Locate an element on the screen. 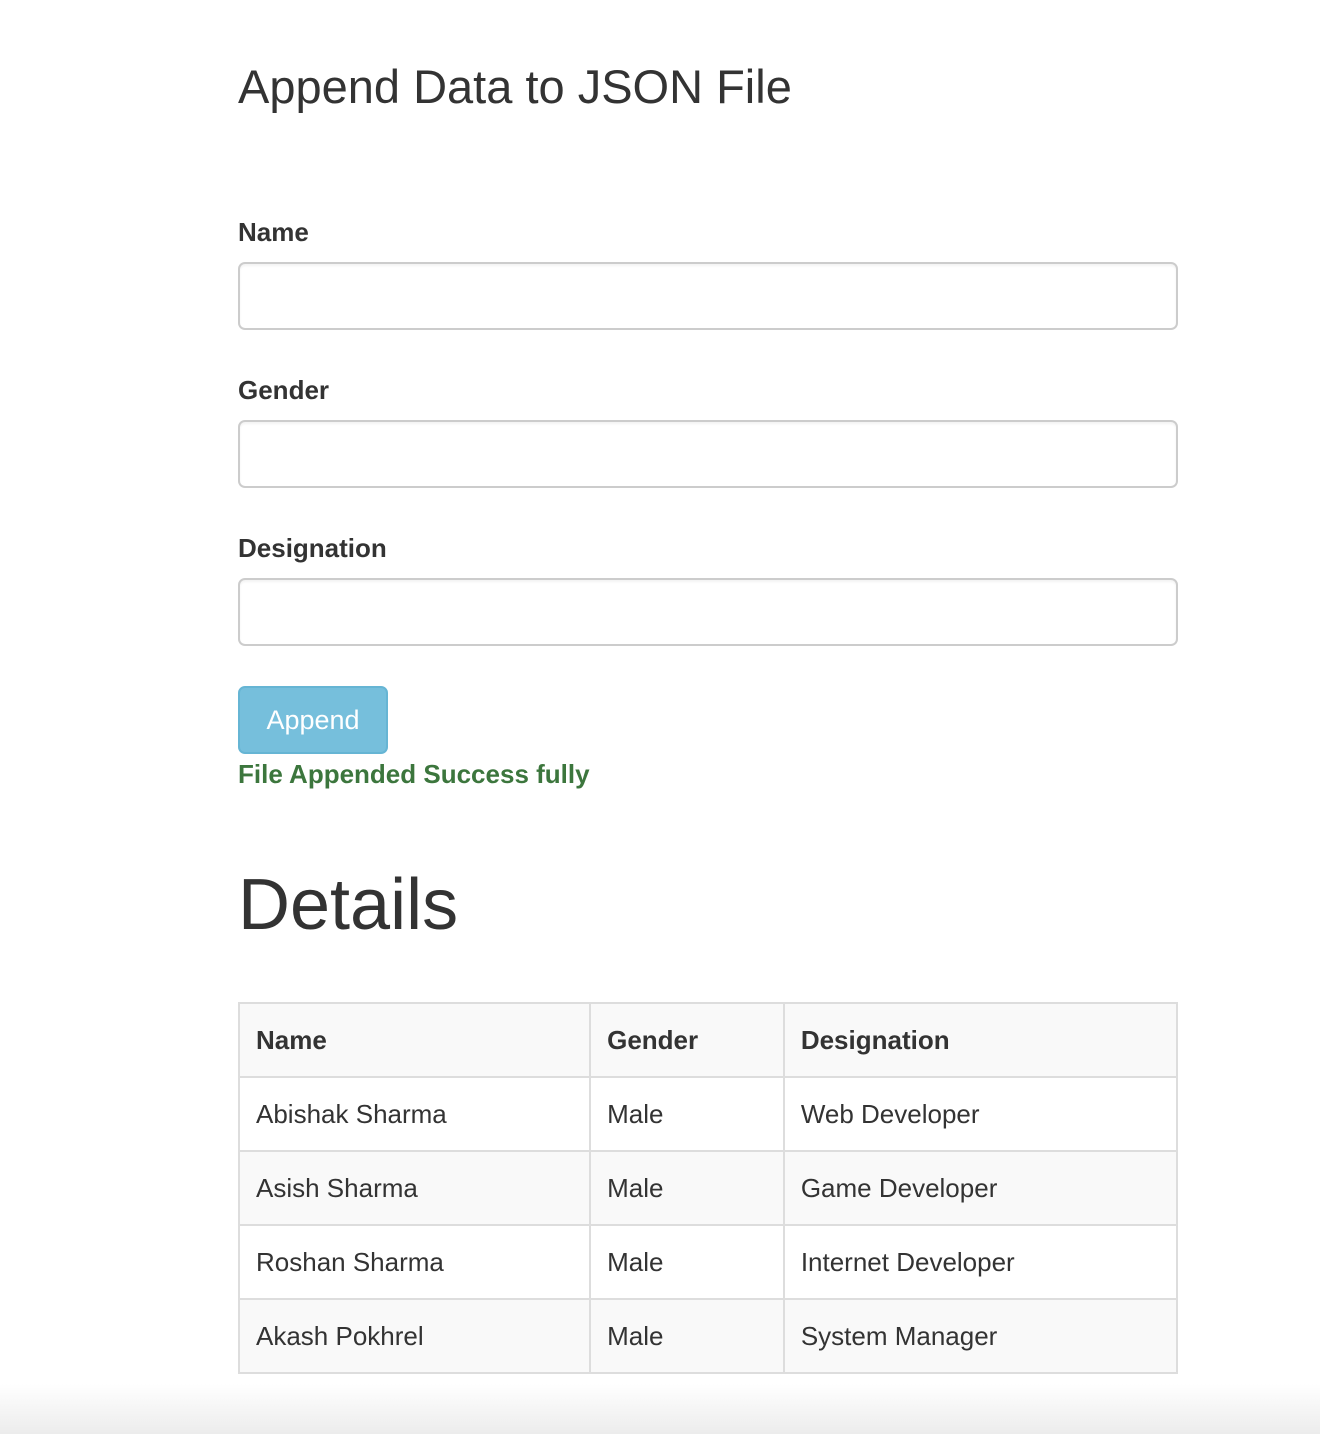  cell-designation: Web Developer is located at coordinates (980, 1114).